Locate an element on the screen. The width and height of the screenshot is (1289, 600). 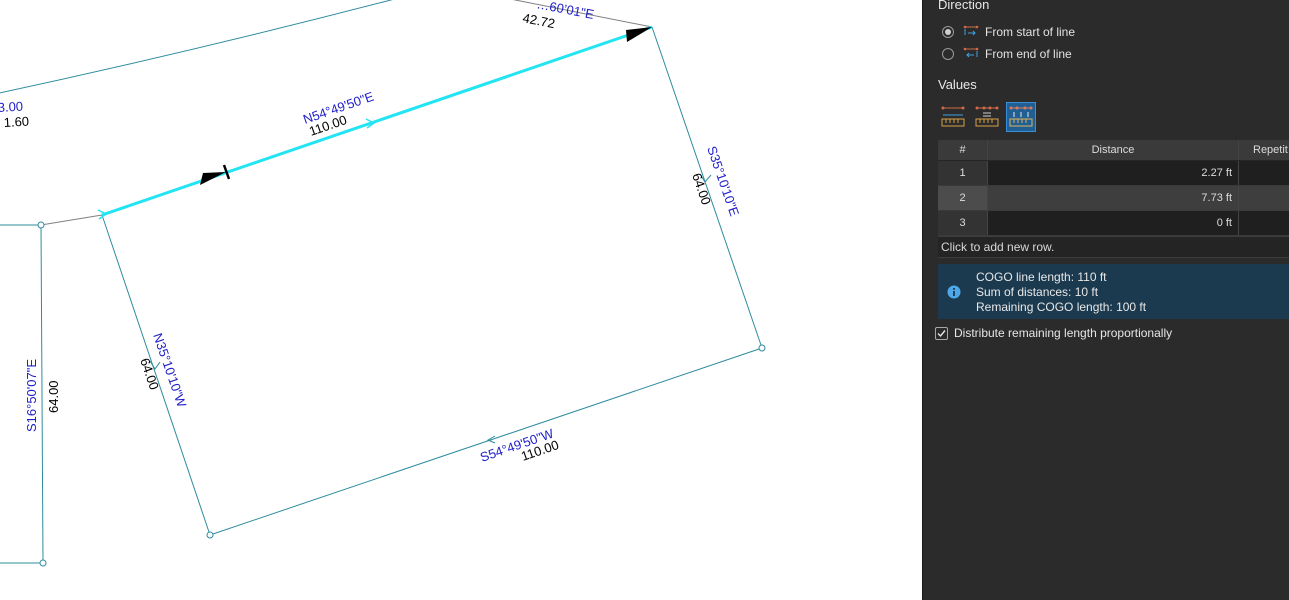
arc-line is located at coordinates (205, 47).